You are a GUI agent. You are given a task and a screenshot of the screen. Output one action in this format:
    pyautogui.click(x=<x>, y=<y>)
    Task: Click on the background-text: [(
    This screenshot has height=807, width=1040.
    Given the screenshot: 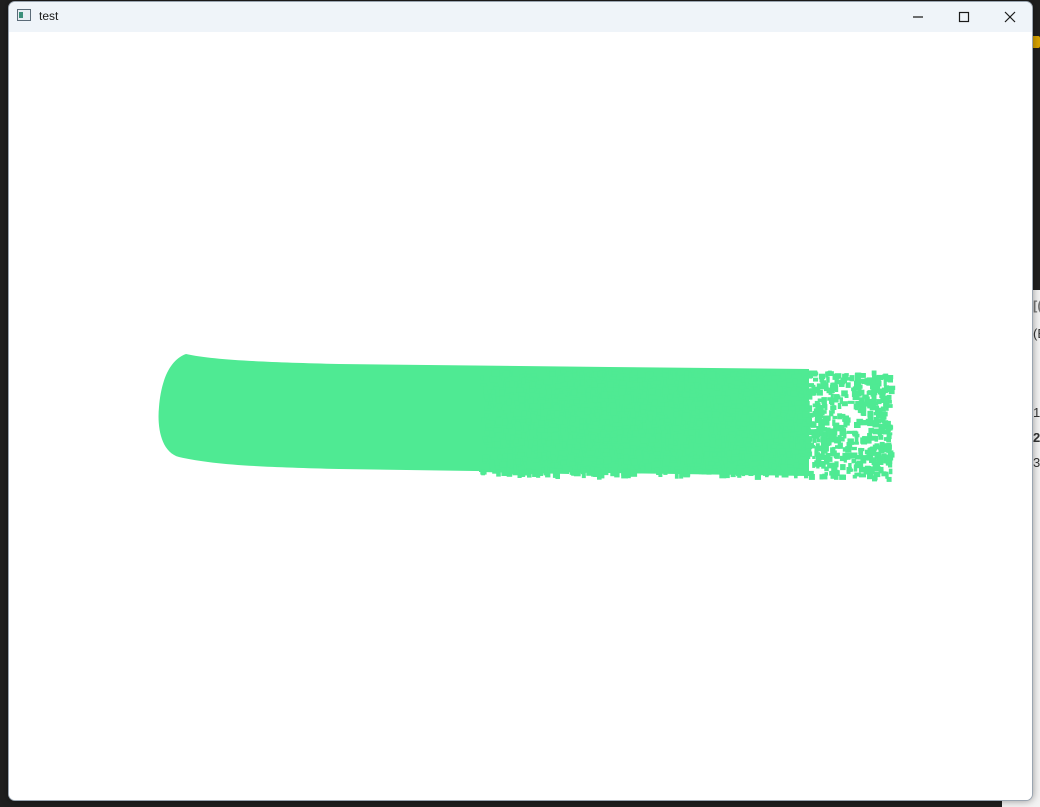 What is the action you would take?
    pyautogui.click(x=1036, y=305)
    